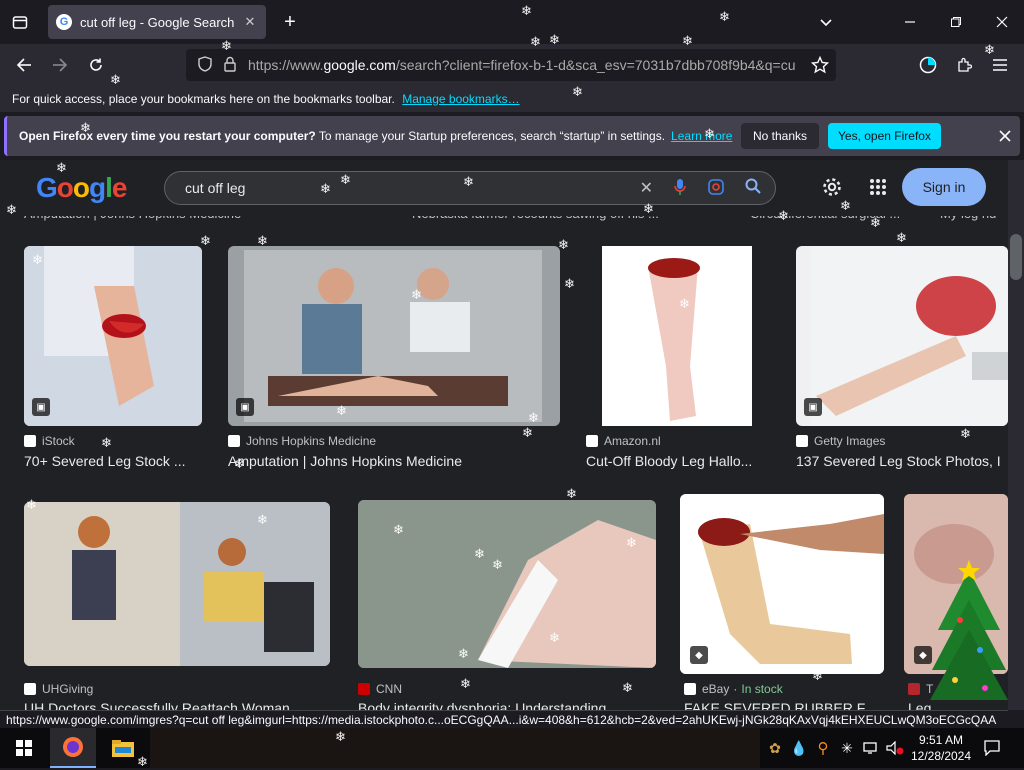 The height and width of the screenshot is (770, 1024). What do you see at coordinates (690, 689) in the screenshot?
I see `ebay-favicon-icon` at bounding box center [690, 689].